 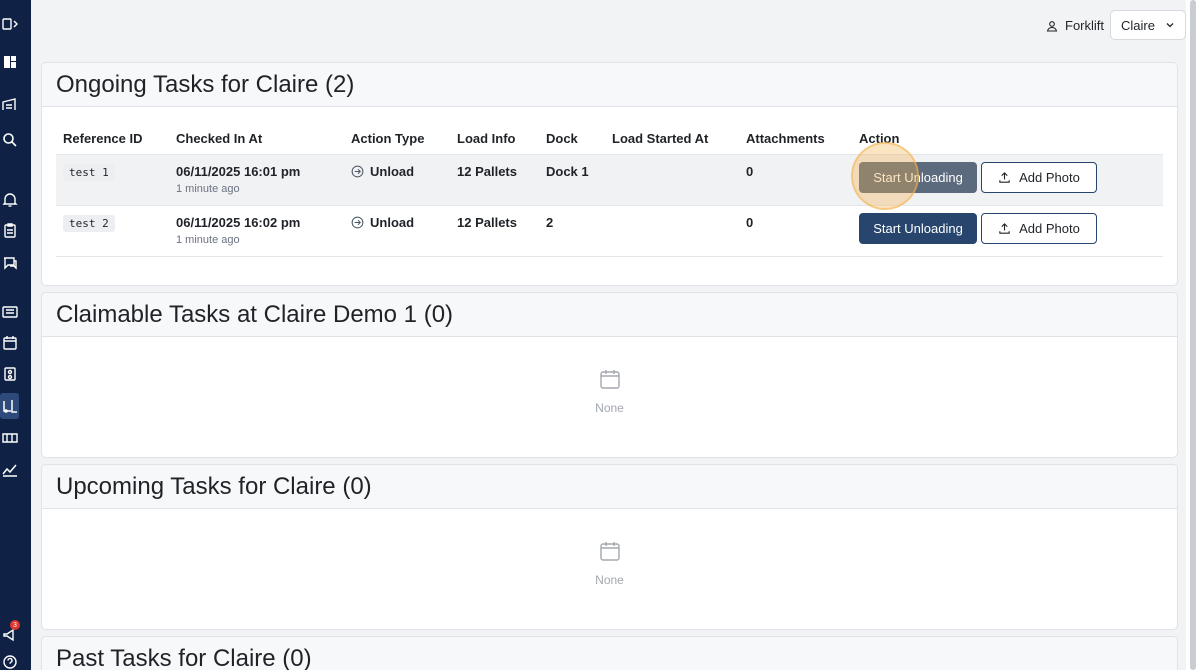 I want to click on user-dropdown-value: Claire, so click(x=1138, y=25).